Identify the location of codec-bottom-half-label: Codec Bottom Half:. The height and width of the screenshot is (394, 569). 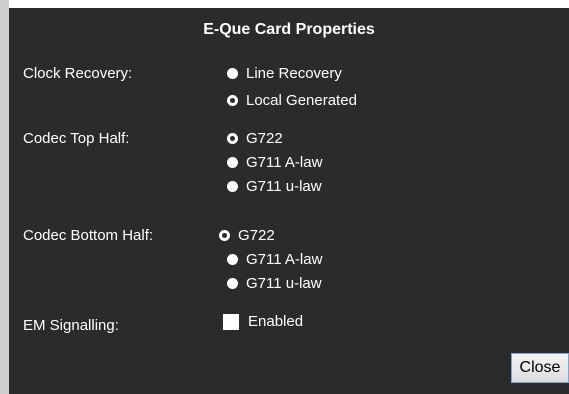
(88, 235).